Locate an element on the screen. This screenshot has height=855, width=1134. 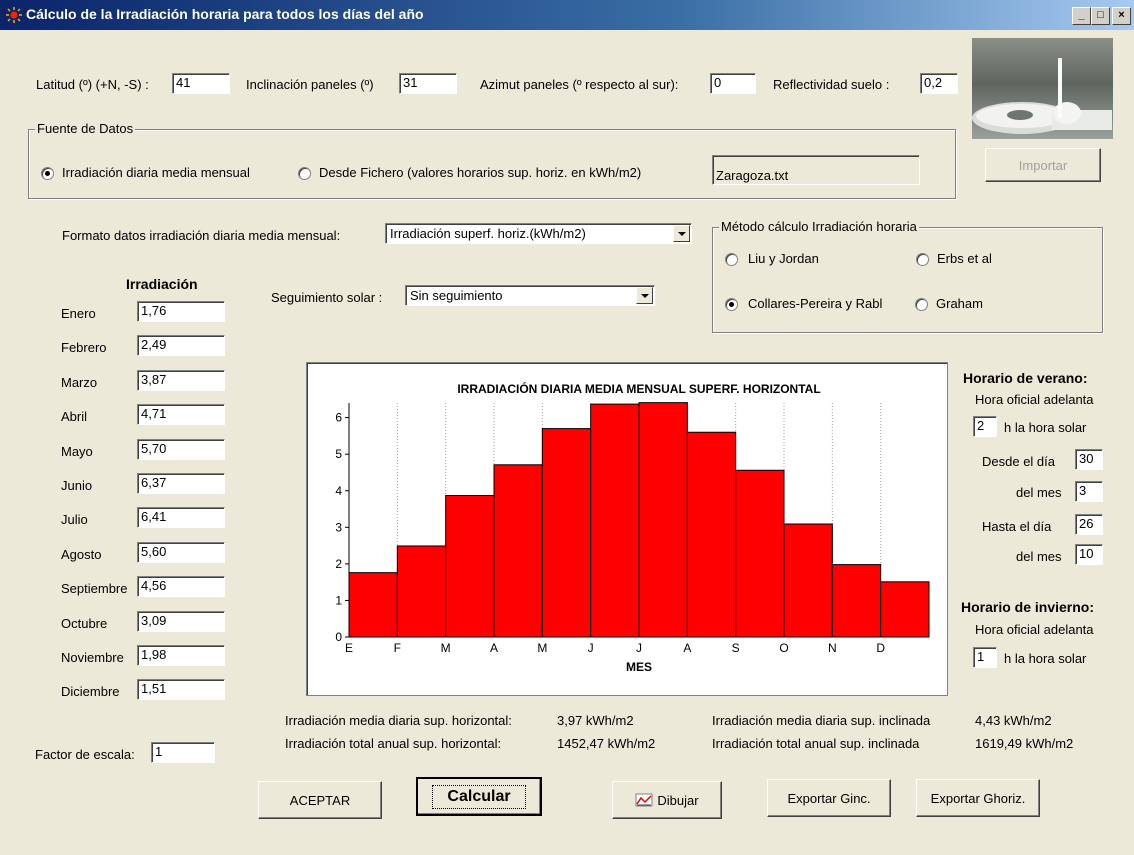
y-tick-label: 6 is located at coordinates (338, 418).